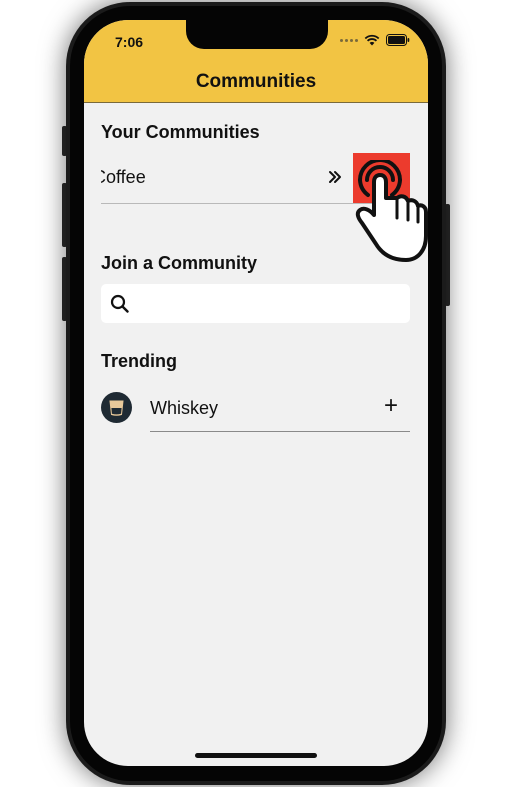 This screenshot has width=511, height=787. I want to click on notch, so click(257, 34).